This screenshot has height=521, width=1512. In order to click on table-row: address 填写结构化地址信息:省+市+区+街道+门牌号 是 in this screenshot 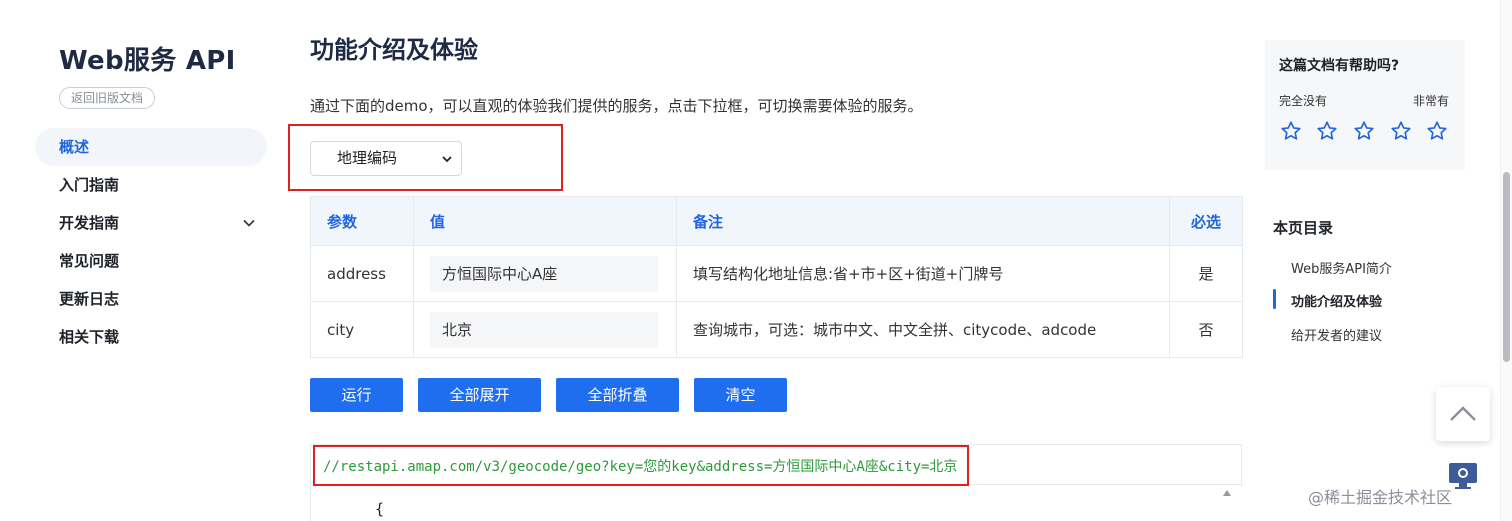, I will do `click(776, 273)`.